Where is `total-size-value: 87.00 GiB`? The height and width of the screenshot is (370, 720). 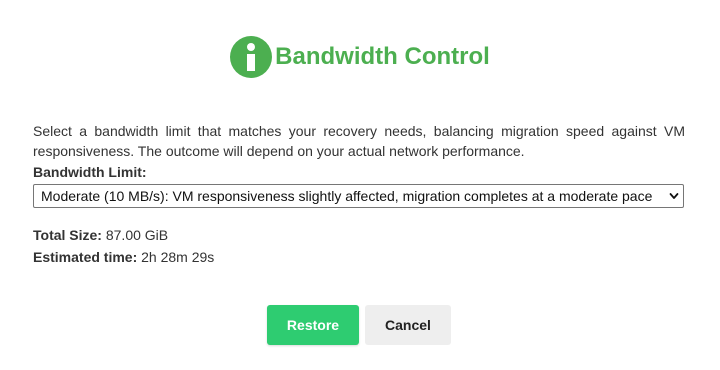 total-size-value: 87.00 GiB is located at coordinates (137, 235).